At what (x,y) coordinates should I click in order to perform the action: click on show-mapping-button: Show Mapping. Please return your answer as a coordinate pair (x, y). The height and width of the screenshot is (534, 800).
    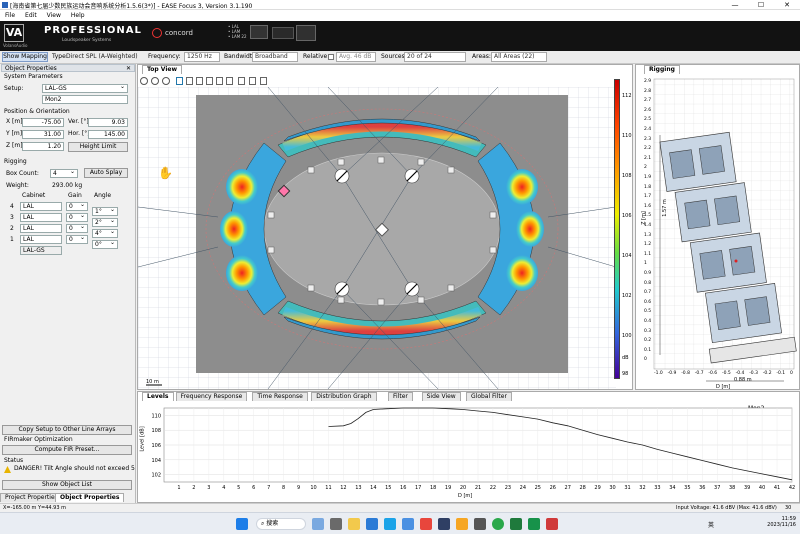
    Looking at the image, I should click on (25, 57).